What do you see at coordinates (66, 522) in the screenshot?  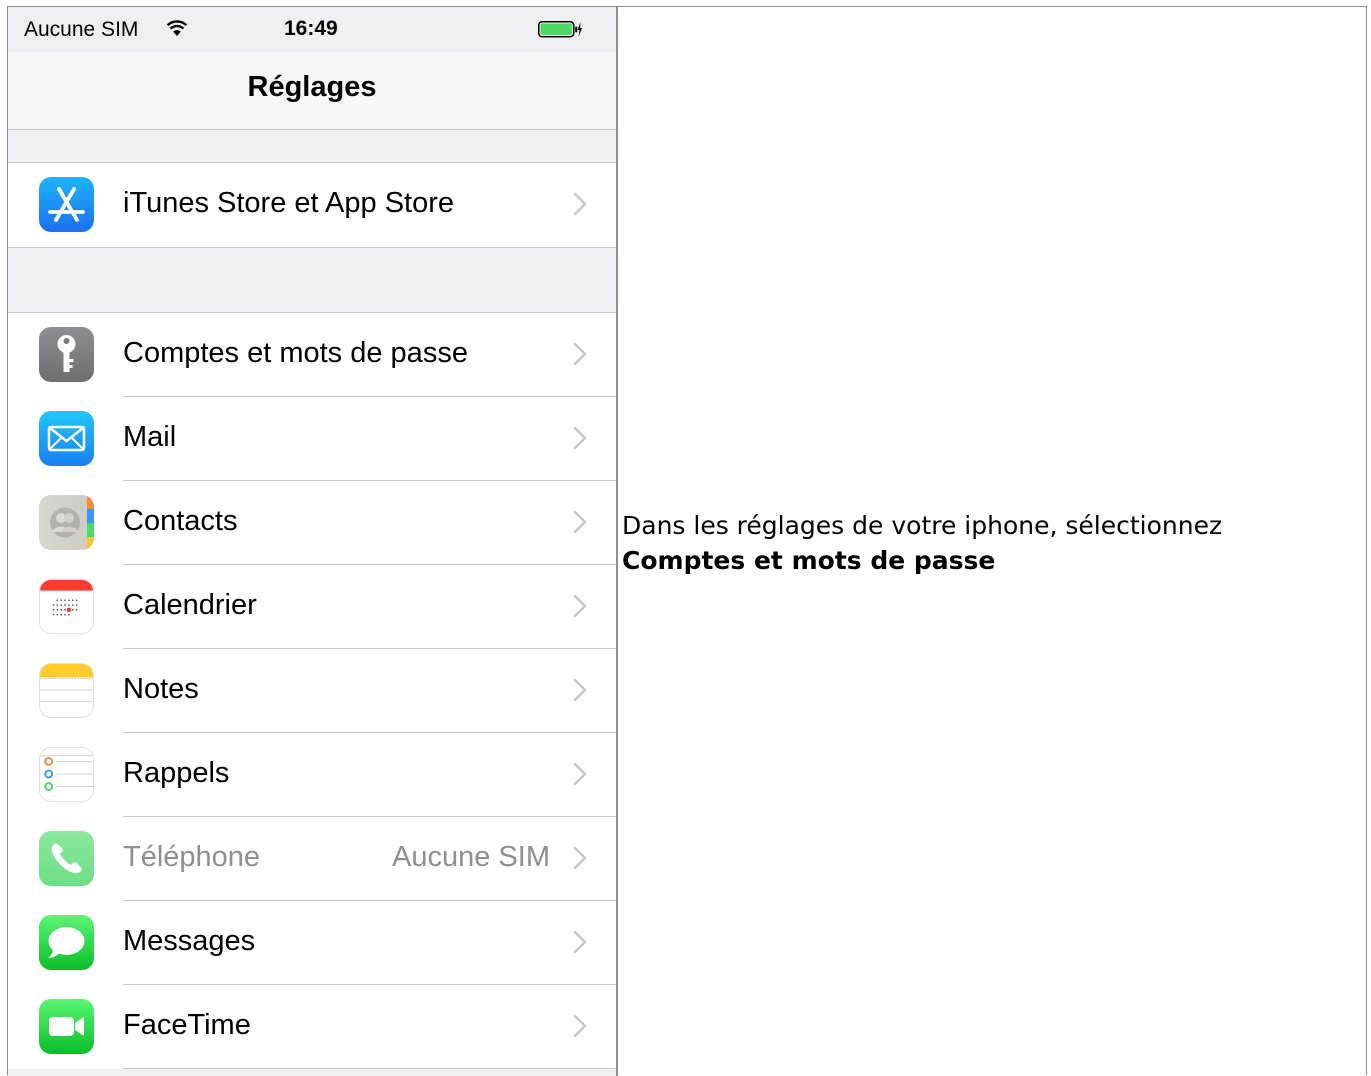 I see `contacts-icon` at bounding box center [66, 522].